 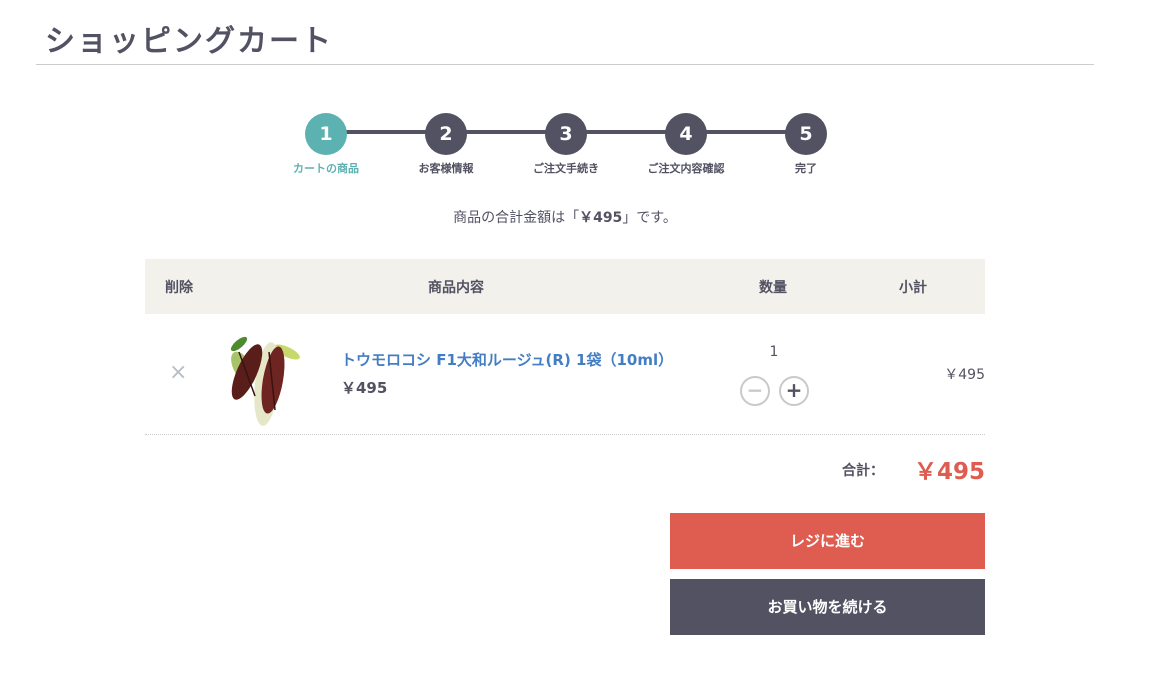 I want to click on continue-shopping-button: お買い物を続ける, so click(x=827, y=607).